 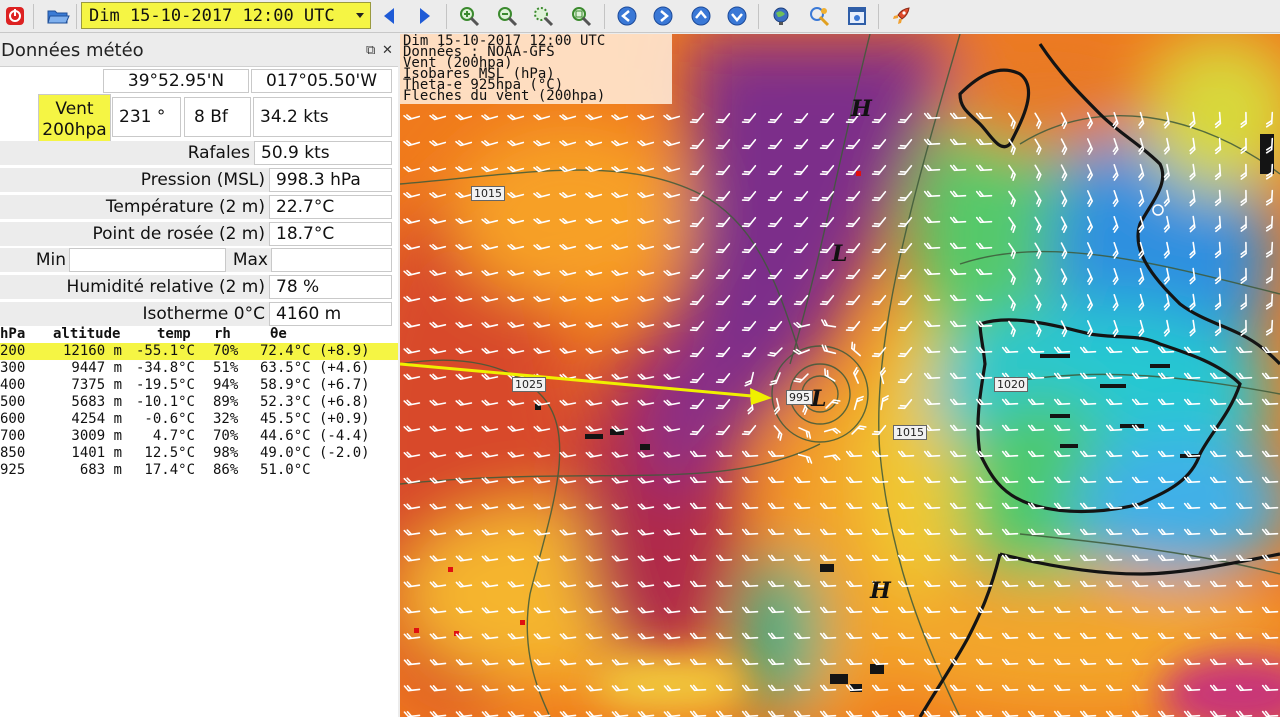 What do you see at coordinates (165, 368) in the screenshot?
I see `table-cell: -34.8°C` at bounding box center [165, 368].